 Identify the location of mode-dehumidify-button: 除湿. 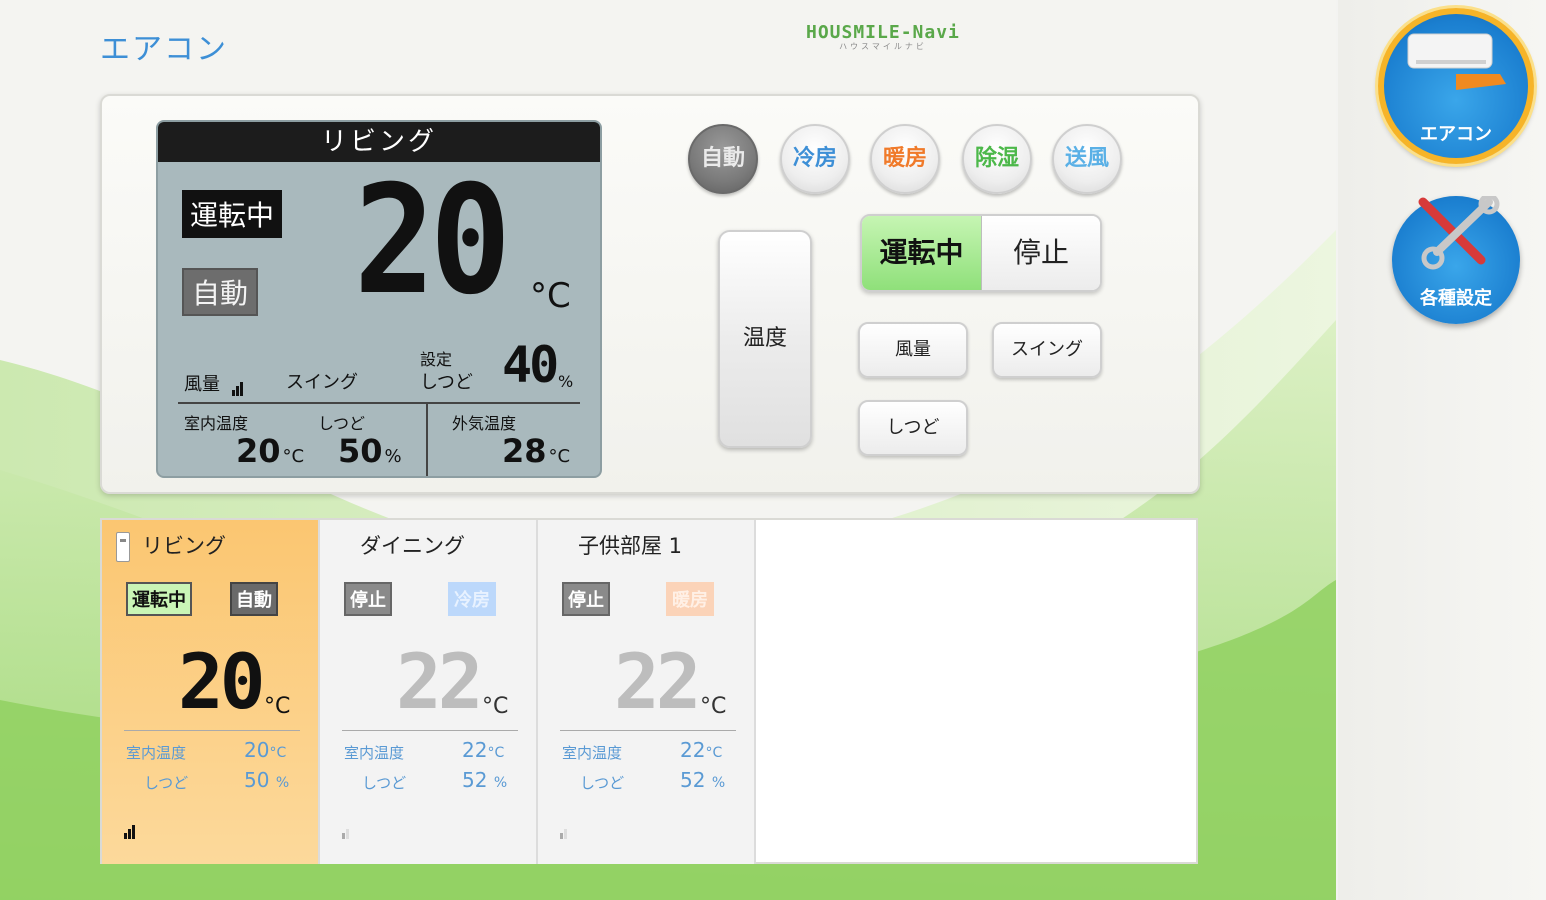
(997, 159).